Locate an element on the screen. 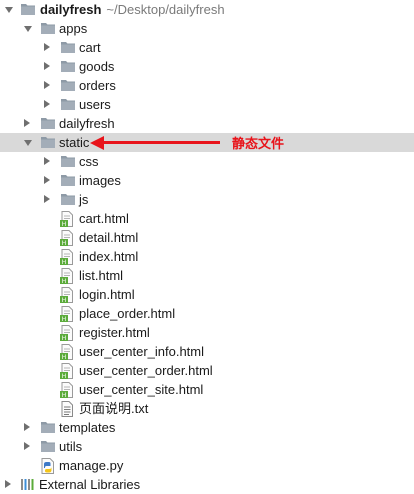  tree-item-templates: templates is located at coordinates (207, 427).